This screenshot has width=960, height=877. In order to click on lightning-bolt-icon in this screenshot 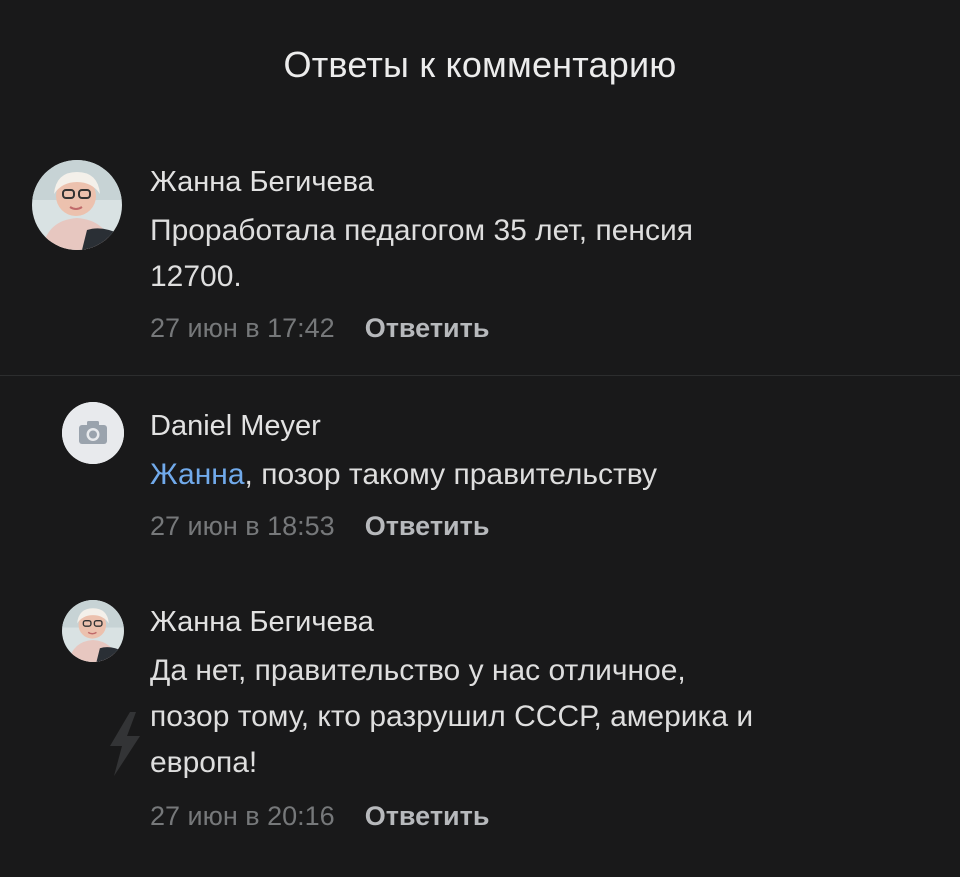, I will do `click(125, 744)`.